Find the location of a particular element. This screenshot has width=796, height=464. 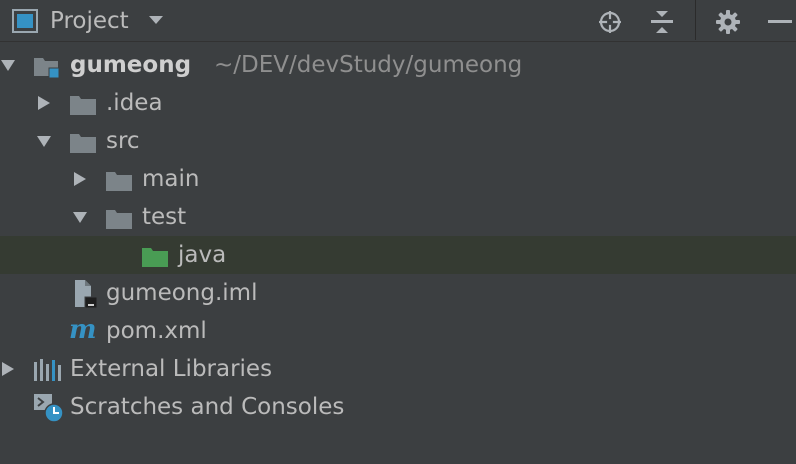

libraries-icon is located at coordinates (47, 370).